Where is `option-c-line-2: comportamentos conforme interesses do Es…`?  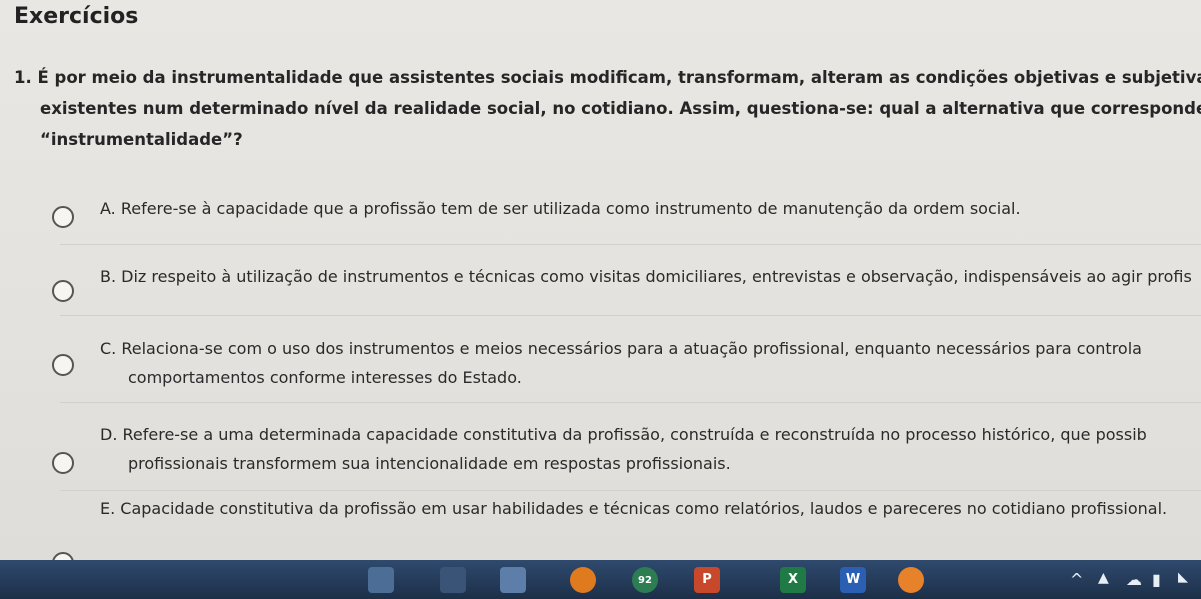 option-c-line-2: comportamentos conforme interesses do Es… is located at coordinates (325, 377).